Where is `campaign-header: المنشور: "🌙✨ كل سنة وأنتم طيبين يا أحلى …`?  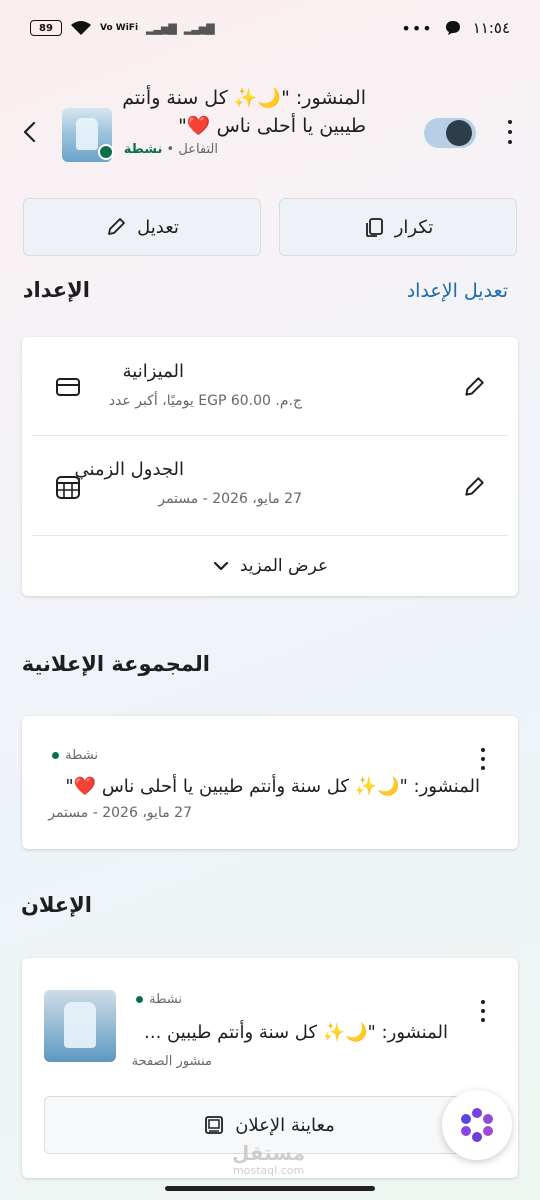
campaign-header: المنشور: "🌙✨ كل سنة وأنتم طيبين يا أحلى … is located at coordinates (270, 130).